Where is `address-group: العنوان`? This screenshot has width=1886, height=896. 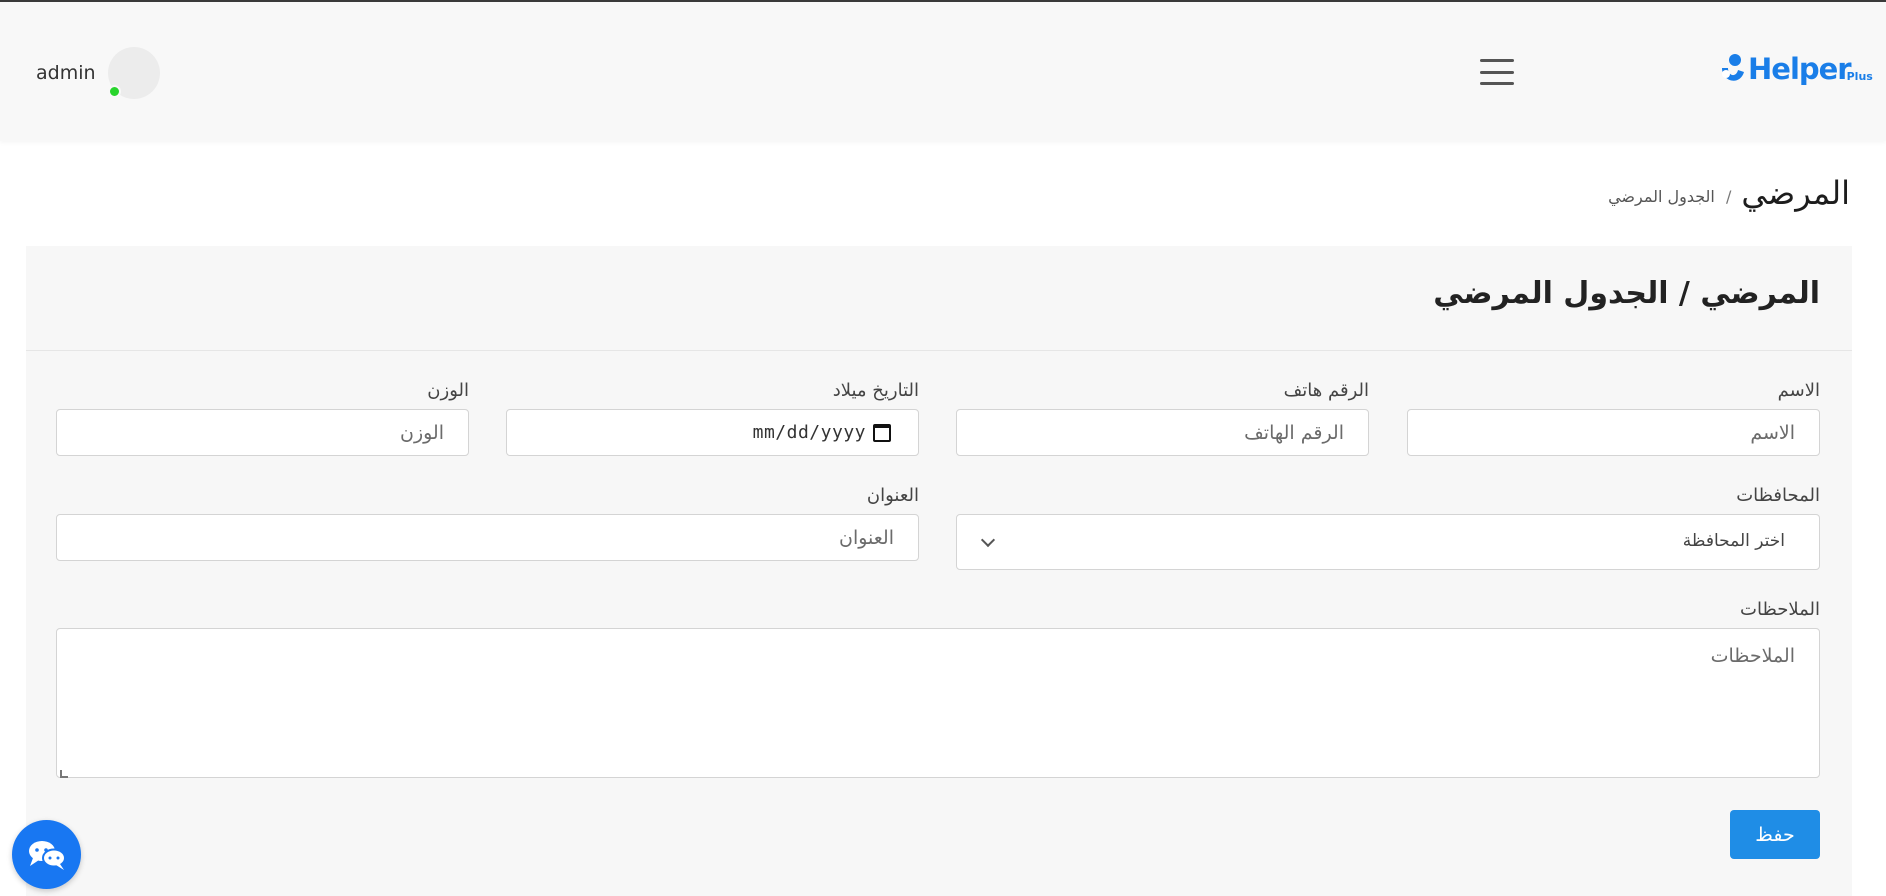
address-group: العنوان is located at coordinates (487, 523).